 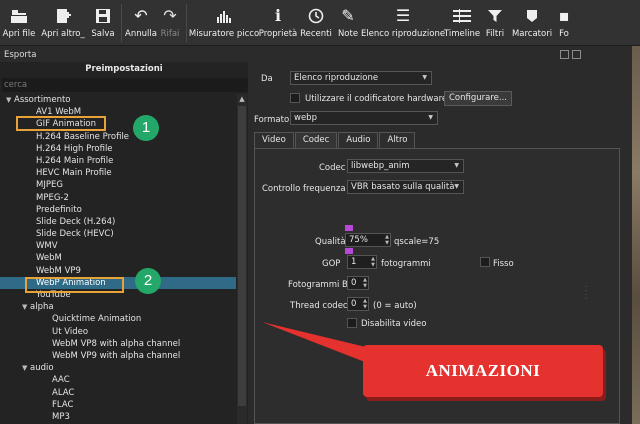 What do you see at coordinates (118, 149) in the screenshot?
I see `tree-item: H.264 High Profile` at bounding box center [118, 149].